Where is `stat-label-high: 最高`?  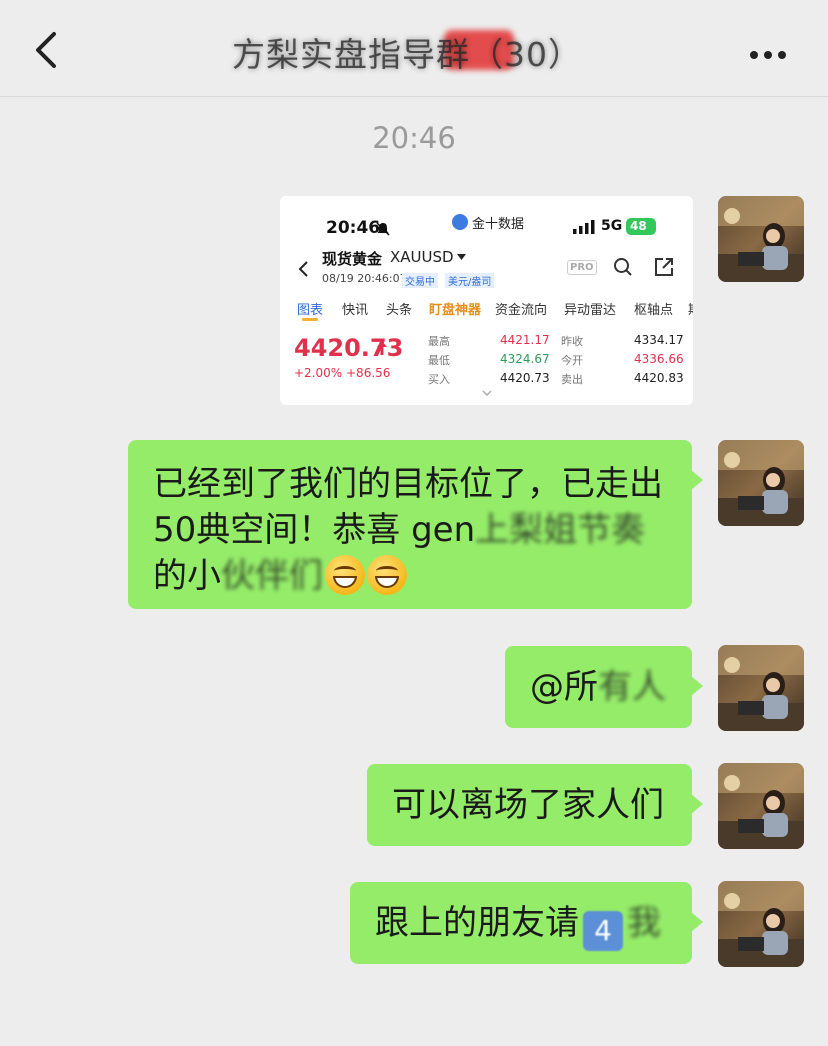 stat-label-high: 最高 is located at coordinates (439, 341).